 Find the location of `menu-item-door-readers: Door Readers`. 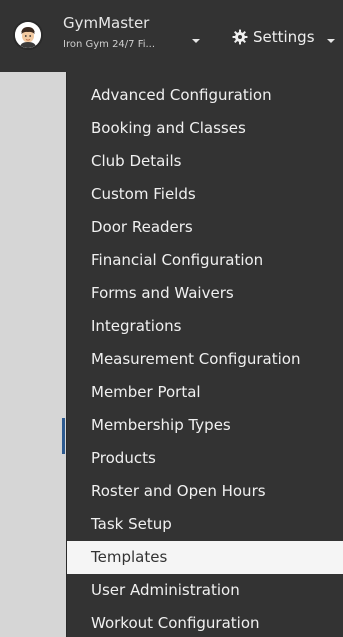

menu-item-door-readers: Door Readers is located at coordinates (205, 227).